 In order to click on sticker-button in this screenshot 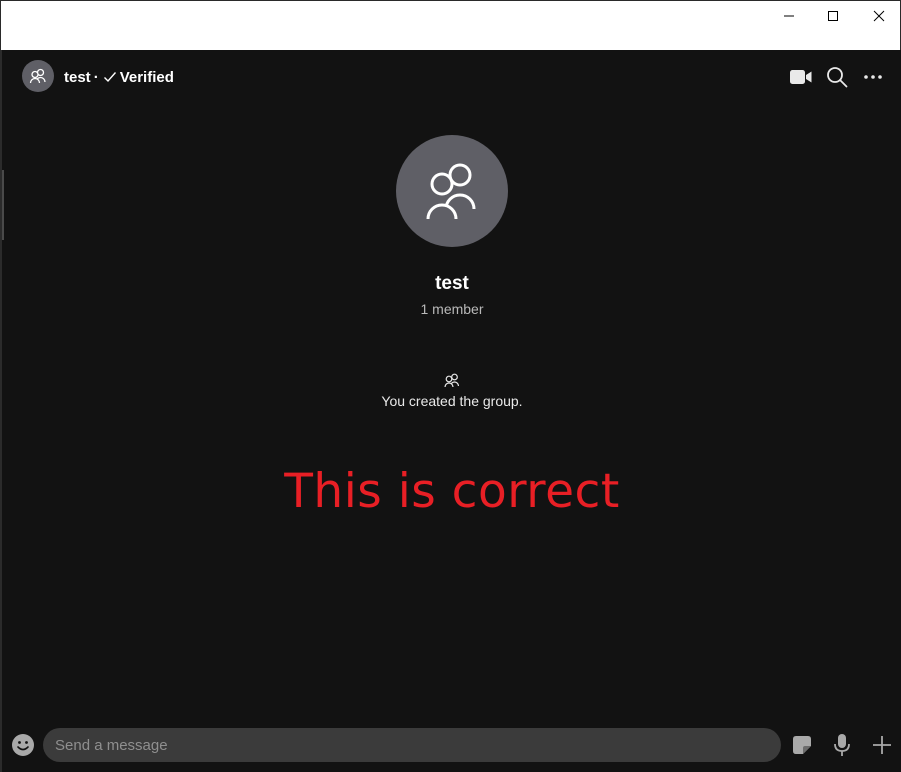, I will do `click(802, 745)`.